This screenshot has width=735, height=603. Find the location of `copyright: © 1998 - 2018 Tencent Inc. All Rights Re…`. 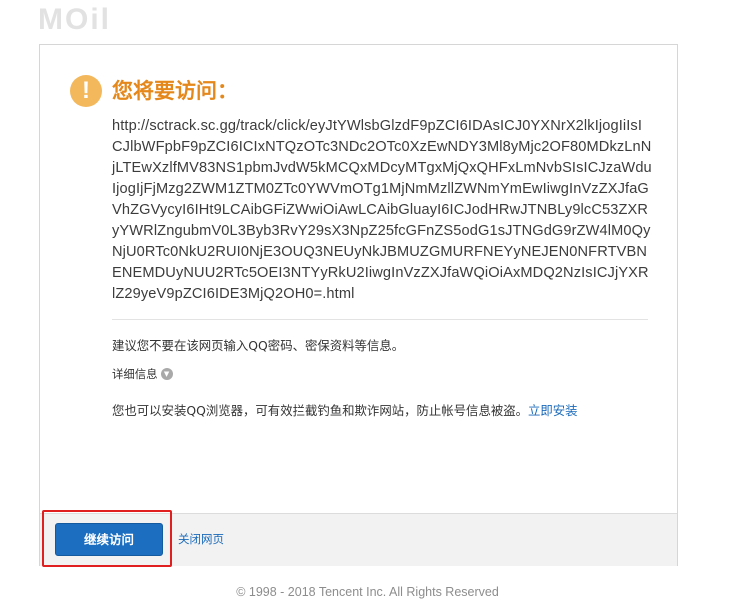

copyright: © 1998 - 2018 Tencent Inc. All Rights Re… is located at coordinates (367, 592).